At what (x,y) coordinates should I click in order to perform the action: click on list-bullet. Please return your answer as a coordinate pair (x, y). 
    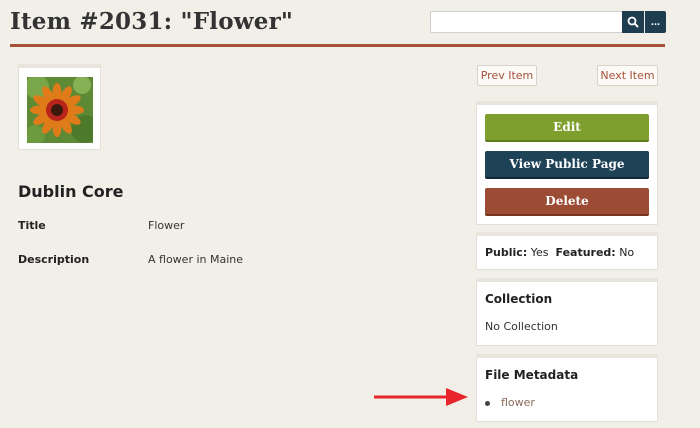
    Looking at the image, I should click on (487, 403).